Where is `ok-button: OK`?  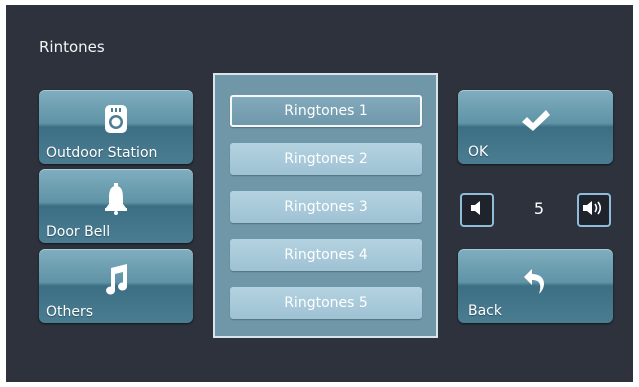 ok-button: OK is located at coordinates (535, 127).